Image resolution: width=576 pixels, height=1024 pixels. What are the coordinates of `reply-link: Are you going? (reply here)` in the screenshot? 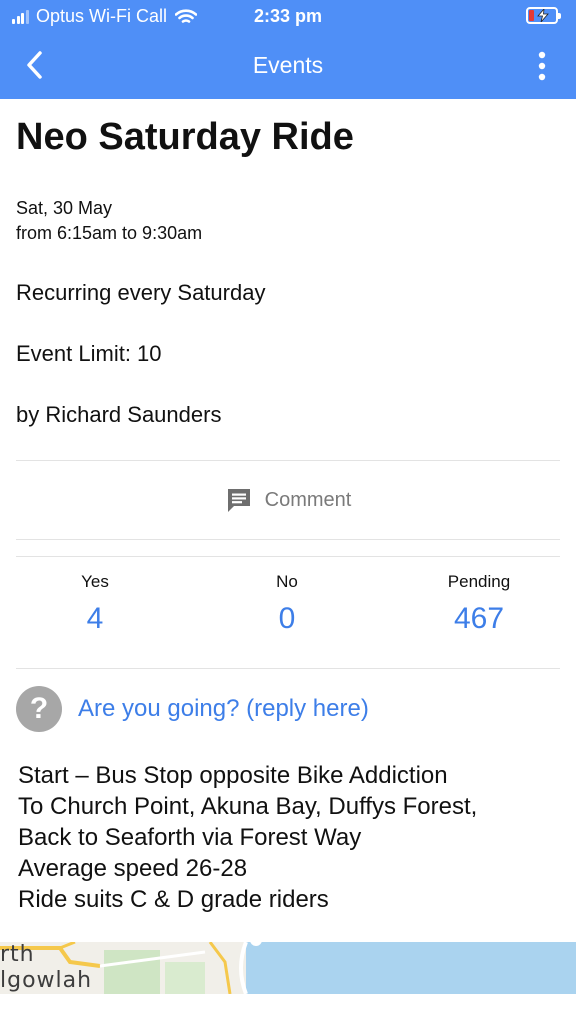 It's located at (223, 709).